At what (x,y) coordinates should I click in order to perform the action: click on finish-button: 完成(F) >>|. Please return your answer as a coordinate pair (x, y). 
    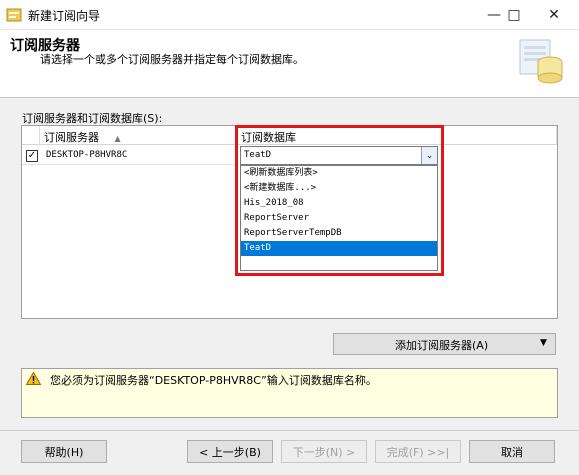
    Looking at the image, I should click on (418, 451).